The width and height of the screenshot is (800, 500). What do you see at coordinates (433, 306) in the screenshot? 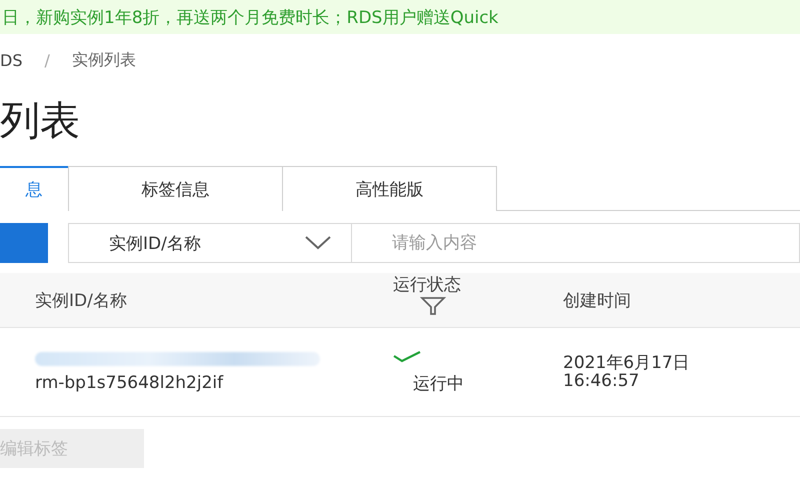
I see `filter-icon` at bounding box center [433, 306].